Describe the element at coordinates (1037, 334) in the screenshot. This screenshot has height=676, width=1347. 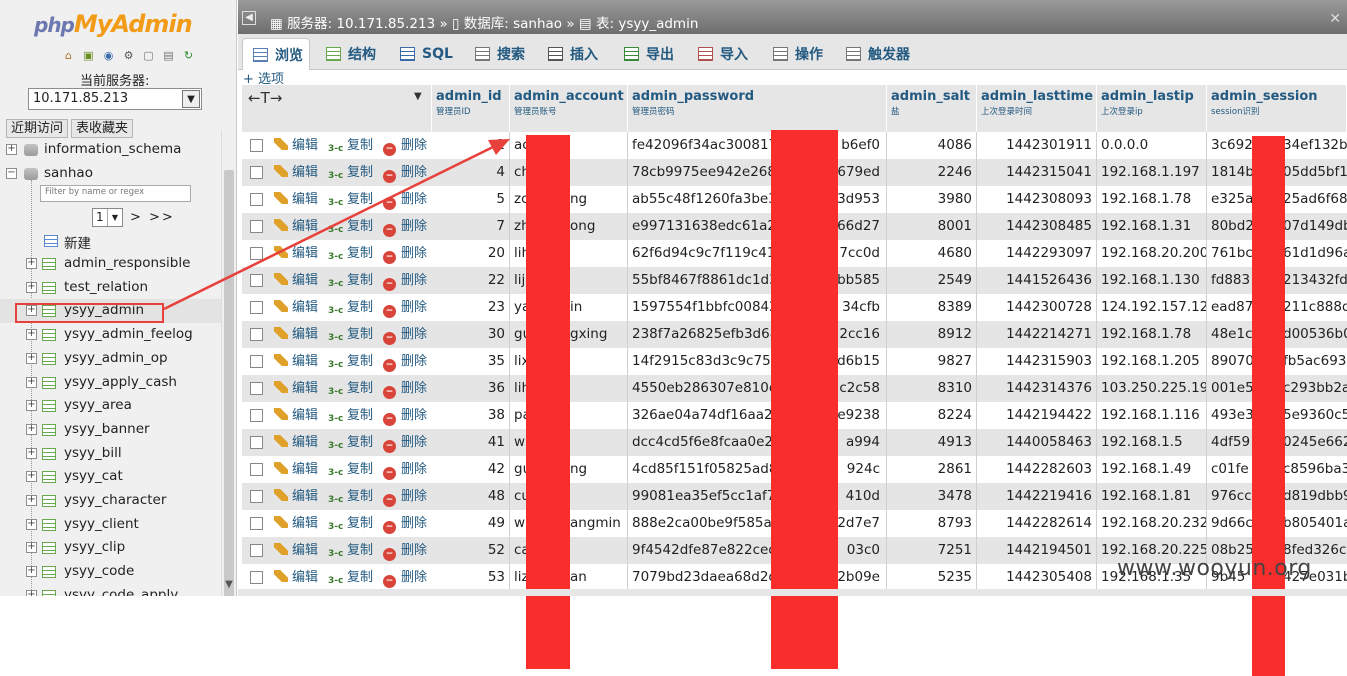
I see `cell-admin-lasttime: 1442214271` at that location.